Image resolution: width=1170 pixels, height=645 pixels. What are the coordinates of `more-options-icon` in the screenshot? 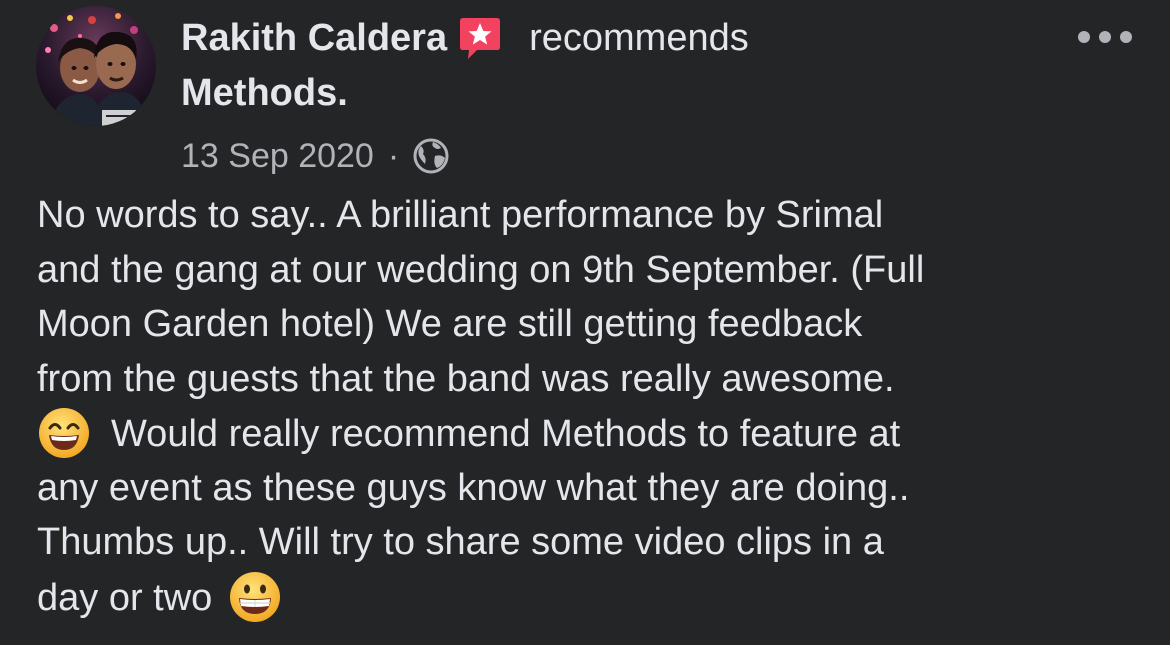 It's located at (1105, 37).